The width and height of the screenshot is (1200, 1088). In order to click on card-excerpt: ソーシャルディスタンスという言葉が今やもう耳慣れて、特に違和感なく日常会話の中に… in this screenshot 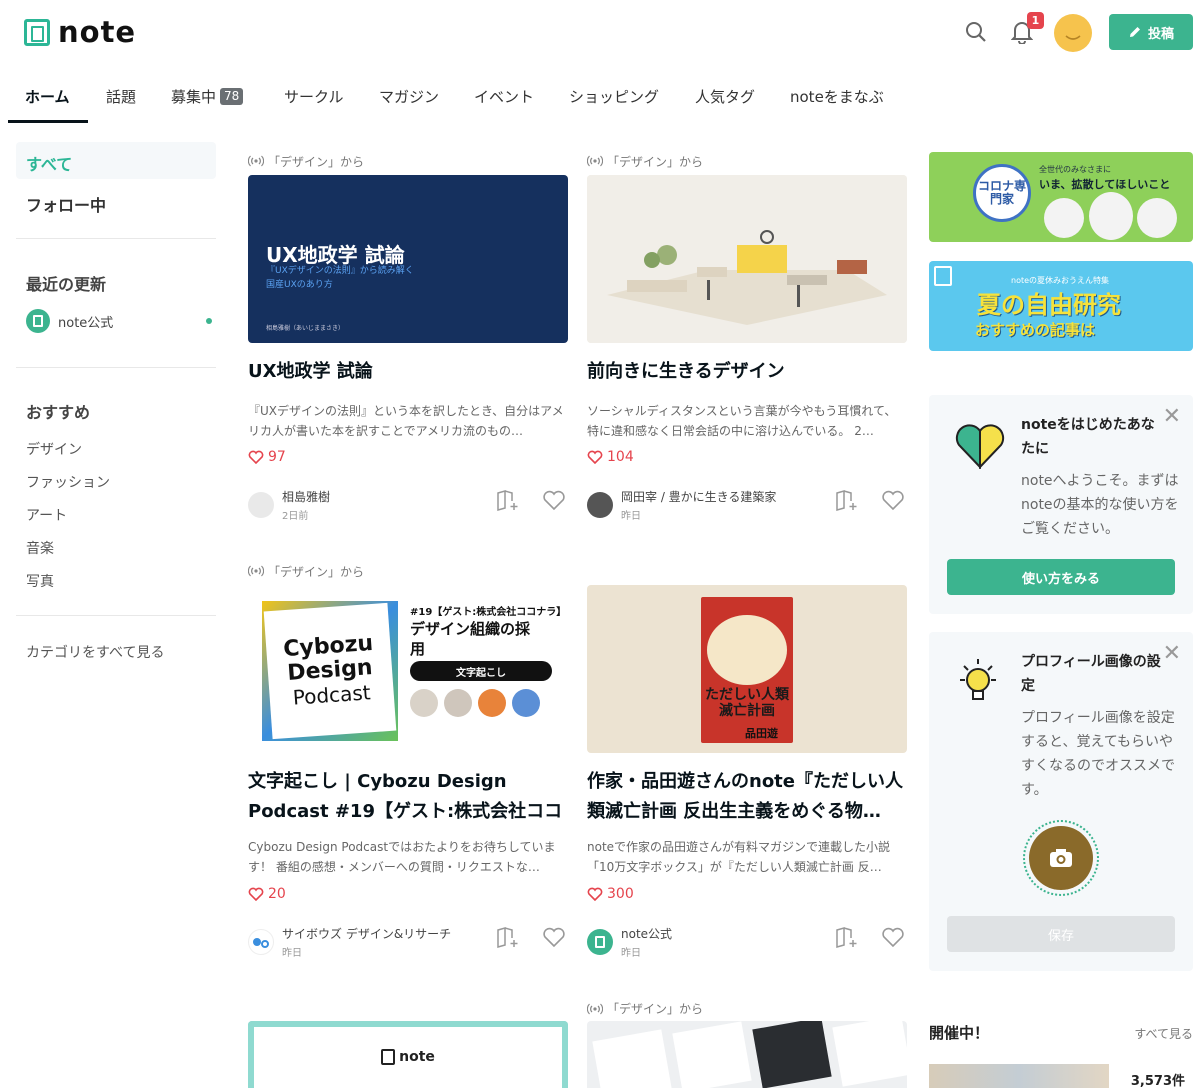, I will do `click(742, 421)`.